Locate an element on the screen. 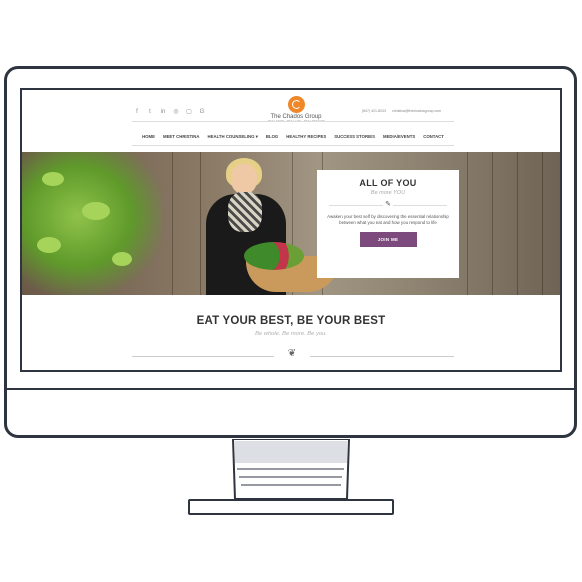  instagram-icon: ▢ is located at coordinates (189, 112).